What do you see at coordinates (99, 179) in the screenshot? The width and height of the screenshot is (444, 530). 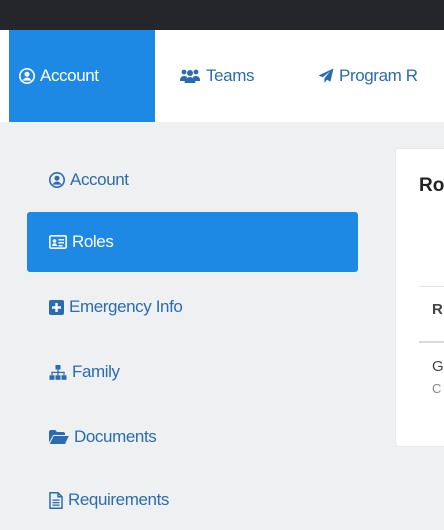 I see `sidebar-item-label: Account` at bounding box center [99, 179].